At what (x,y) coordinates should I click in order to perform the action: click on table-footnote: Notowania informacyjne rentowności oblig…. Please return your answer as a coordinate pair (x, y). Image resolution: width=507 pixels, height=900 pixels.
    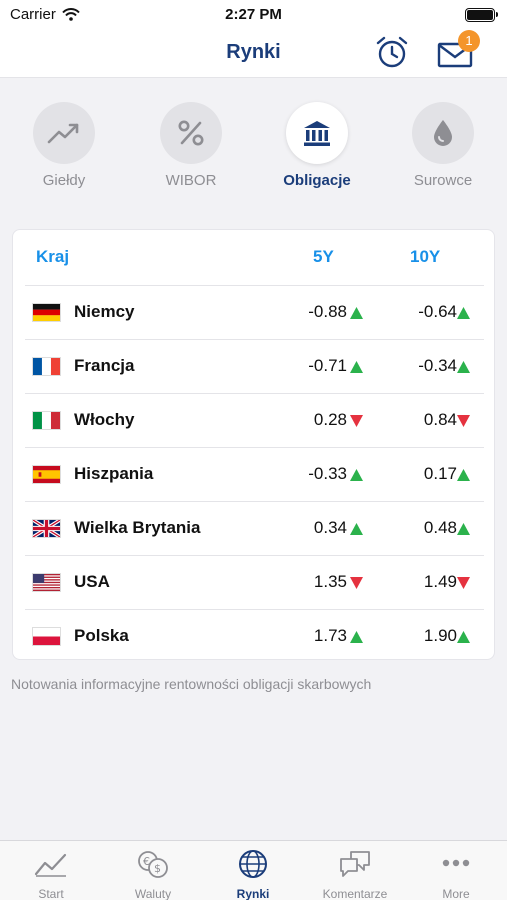
    Looking at the image, I should click on (191, 684).